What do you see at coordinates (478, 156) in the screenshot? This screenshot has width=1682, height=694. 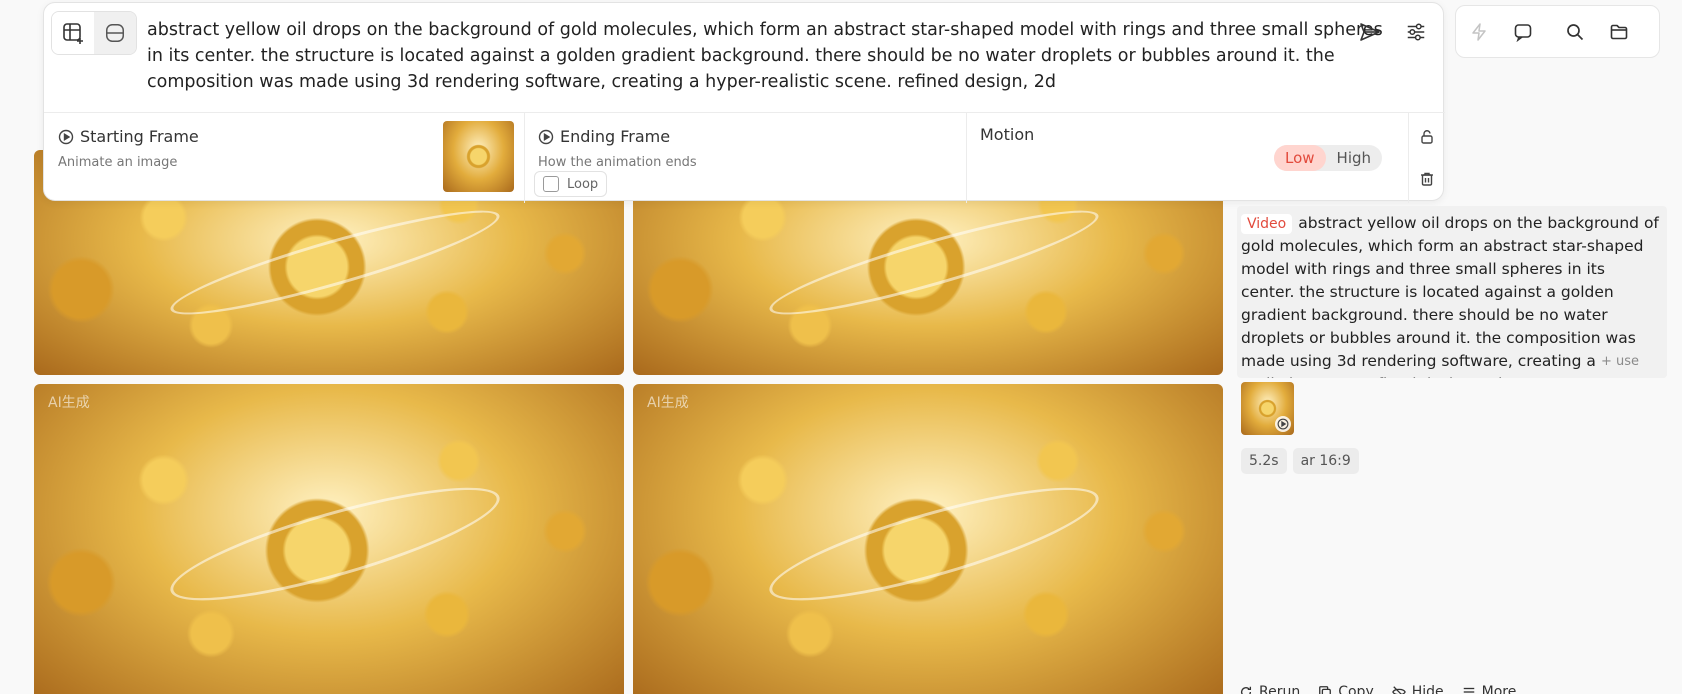 I see `starting-frame-thumbnail` at bounding box center [478, 156].